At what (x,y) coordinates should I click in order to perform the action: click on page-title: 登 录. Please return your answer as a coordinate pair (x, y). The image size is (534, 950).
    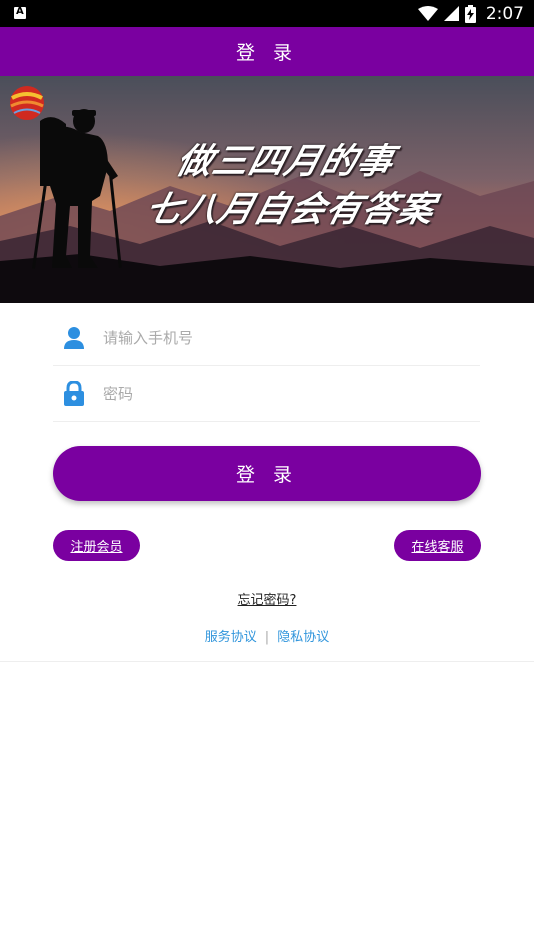
    Looking at the image, I should click on (267, 53).